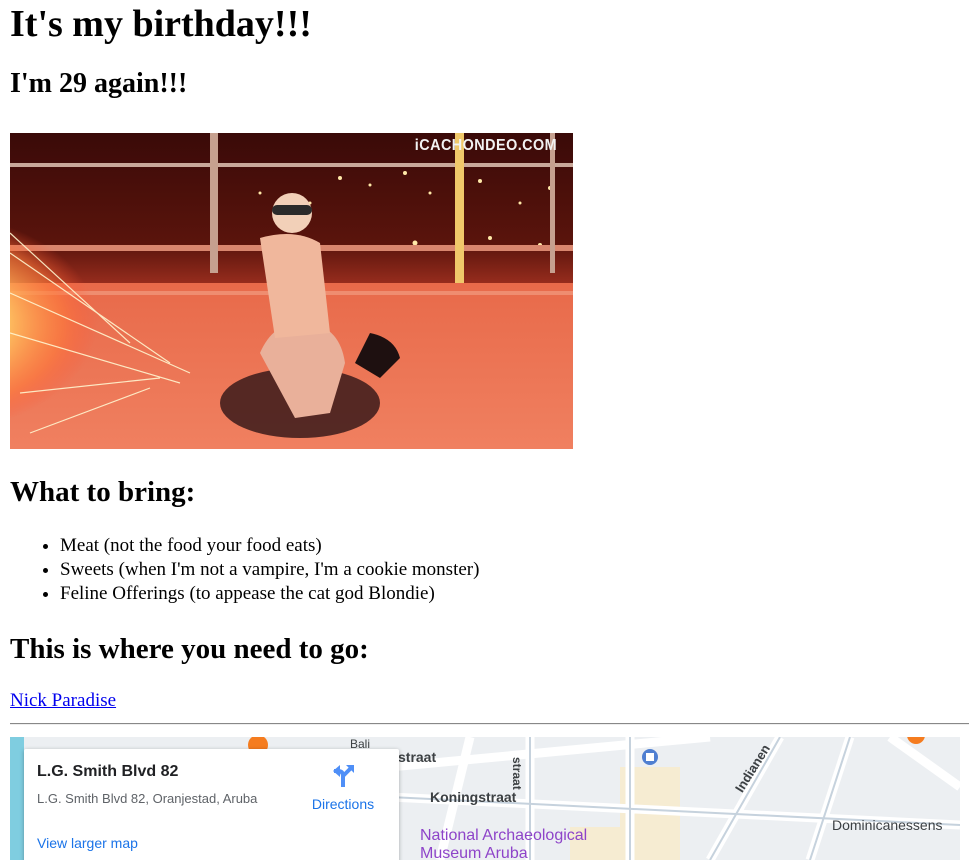 The width and height of the screenshot is (969, 860). What do you see at coordinates (417, 757) in the screenshot?
I see `map-label-straat: straat` at bounding box center [417, 757].